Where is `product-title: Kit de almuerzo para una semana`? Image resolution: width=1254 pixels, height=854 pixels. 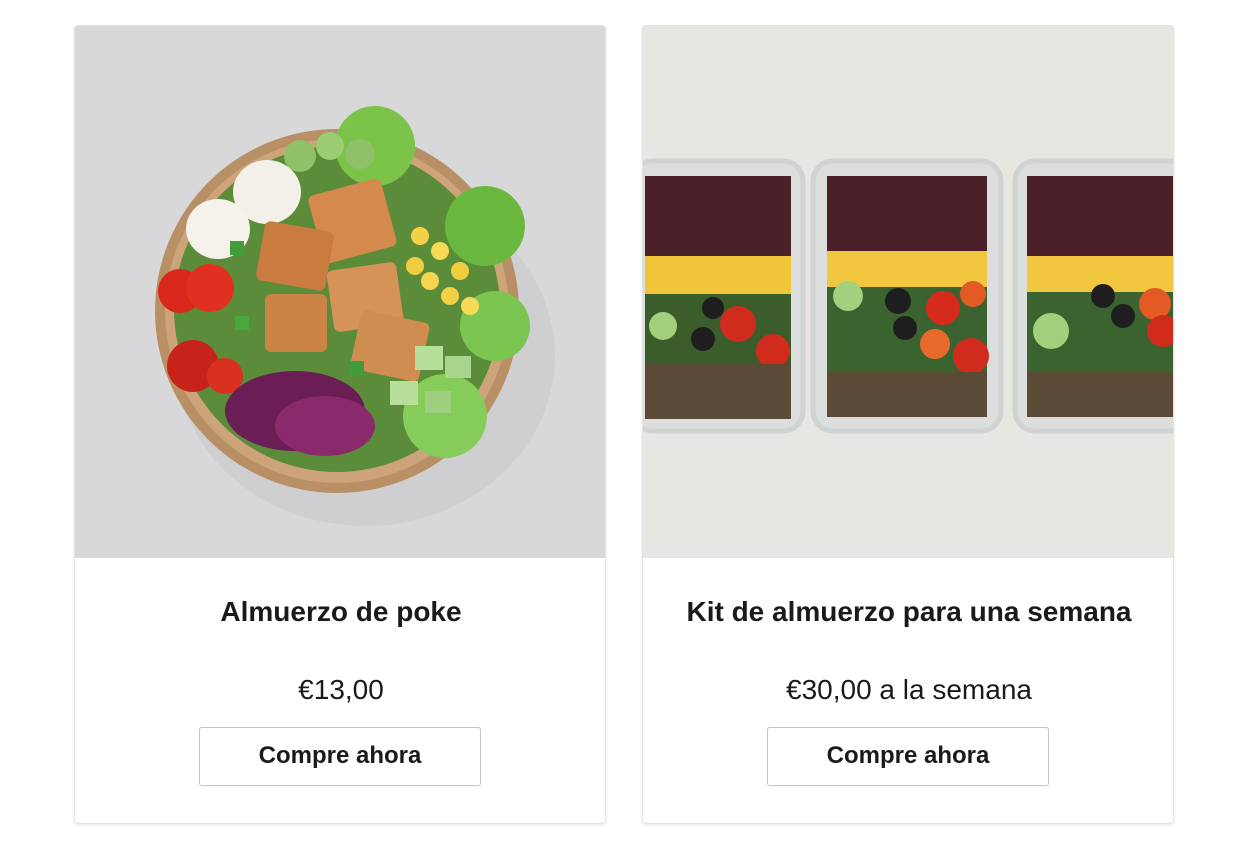
product-title: Kit de almuerzo para una semana is located at coordinates (909, 611).